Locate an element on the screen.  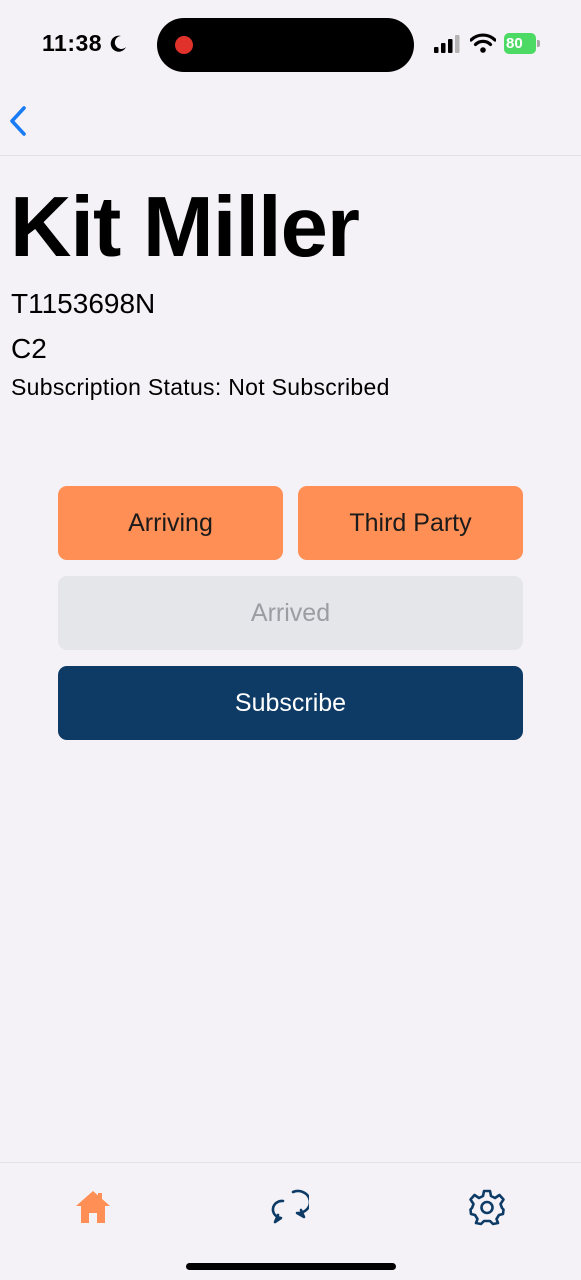
status-bar: 11:38 80 is located at coordinates (290, 45).